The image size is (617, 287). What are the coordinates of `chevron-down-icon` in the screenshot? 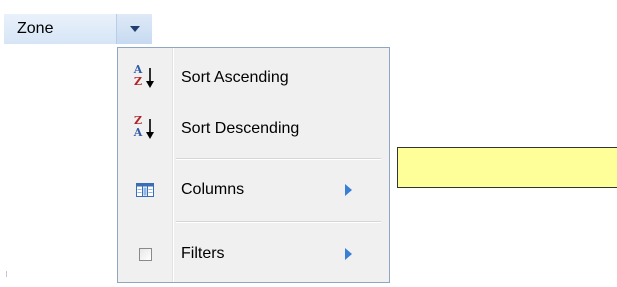 It's located at (134, 29).